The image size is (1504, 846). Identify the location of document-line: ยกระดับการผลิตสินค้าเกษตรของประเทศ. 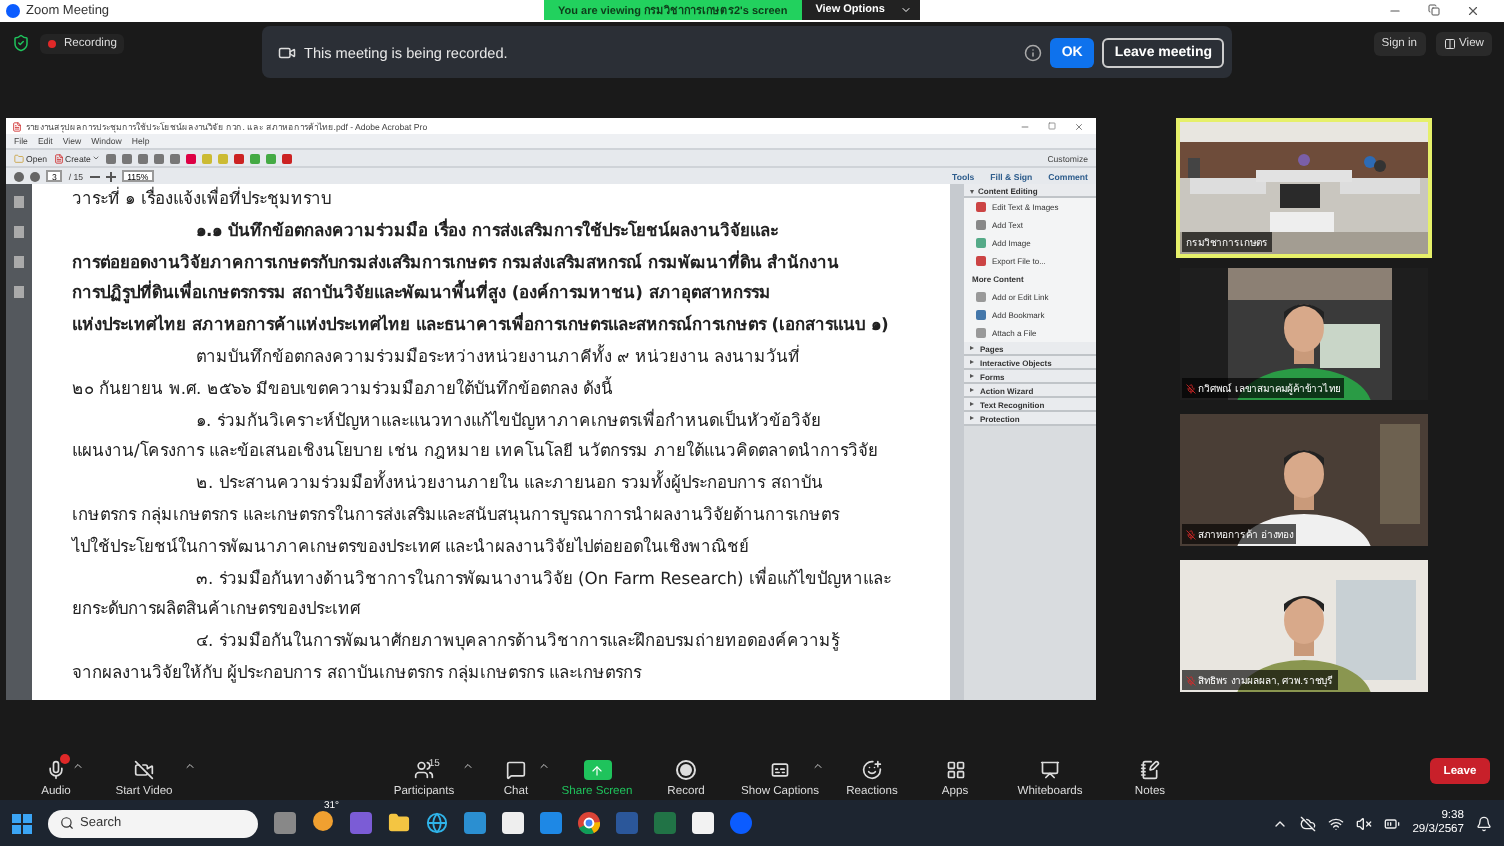
(217, 609).